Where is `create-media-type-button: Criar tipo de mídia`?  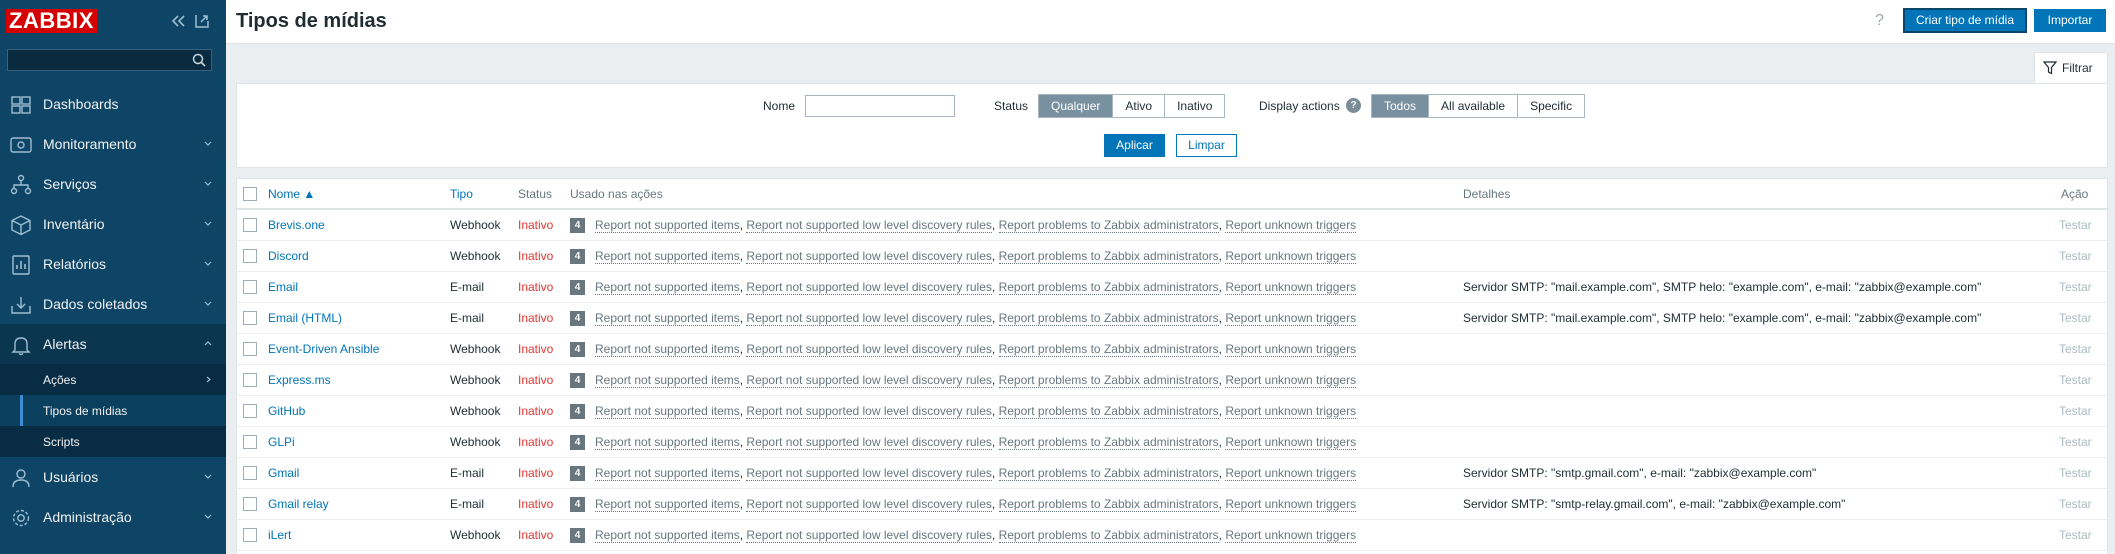
create-media-type-button: Criar tipo de mídia is located at coordinates (1965, 20).